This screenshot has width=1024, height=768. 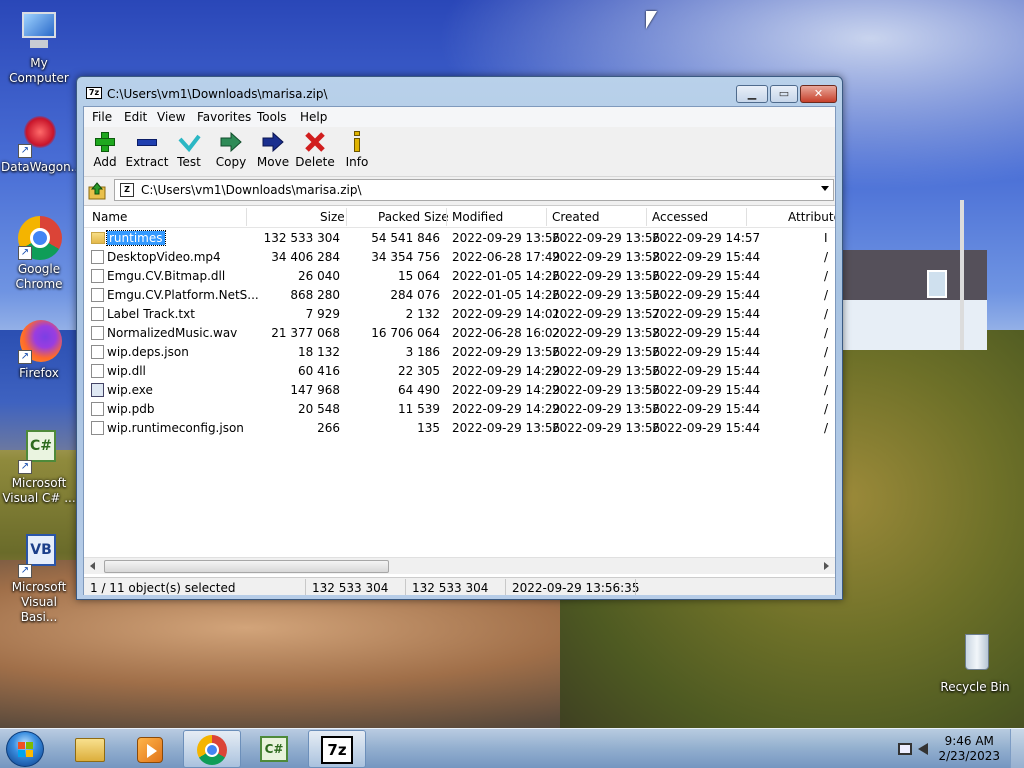 What do you see at coordinates (39, 349) in the screenshot?
I see `desktop-icon-firefox: ↗ Firefox` at bounding box center [39, 349].